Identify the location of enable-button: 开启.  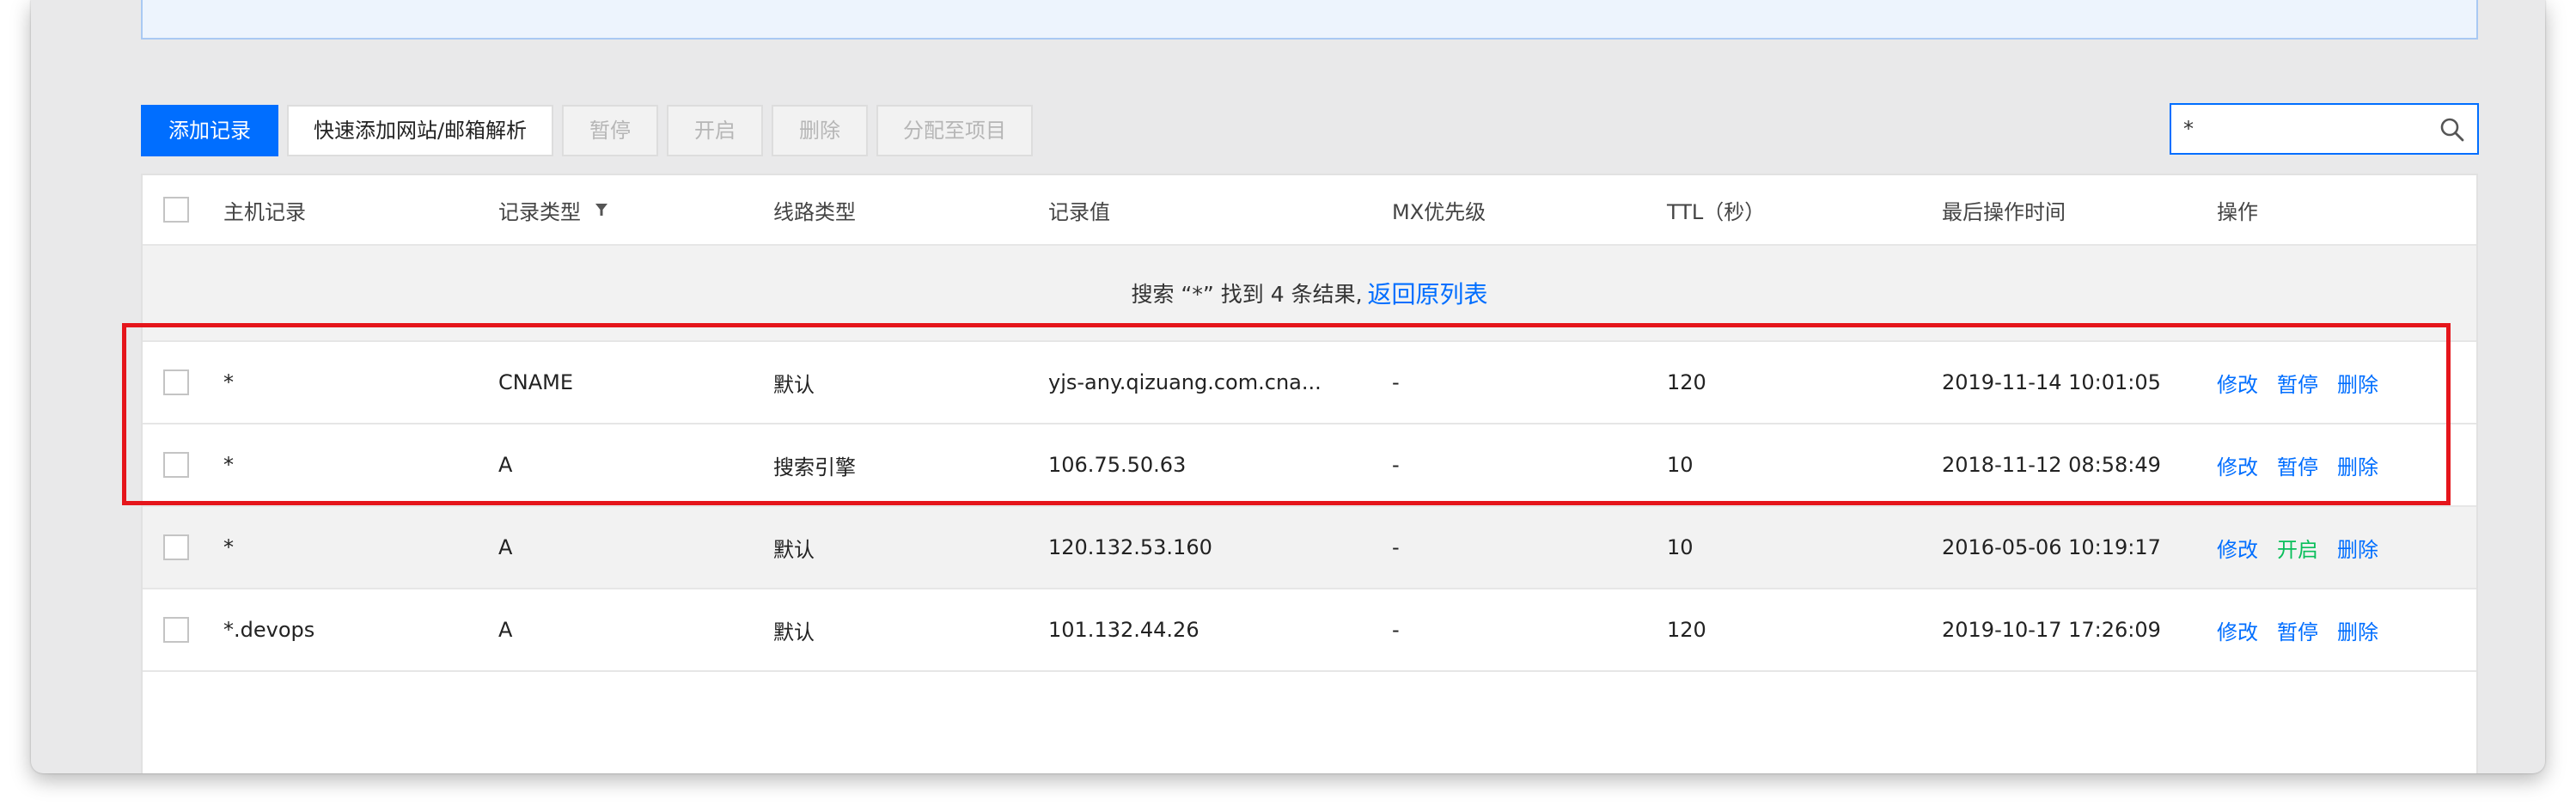
(715, 130).